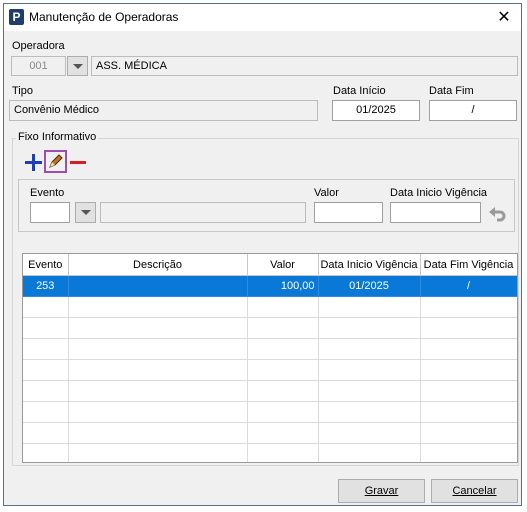 This screenshot has height=512, width=527. Describe the element at coordinates (22, 91) in the screenshot. I see `tipo-label: Tipo` at that location.